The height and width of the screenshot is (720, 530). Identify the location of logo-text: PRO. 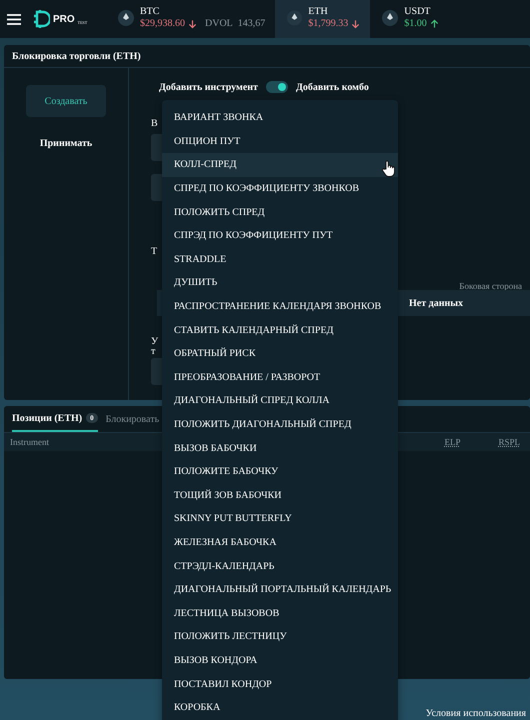
(64, 19).